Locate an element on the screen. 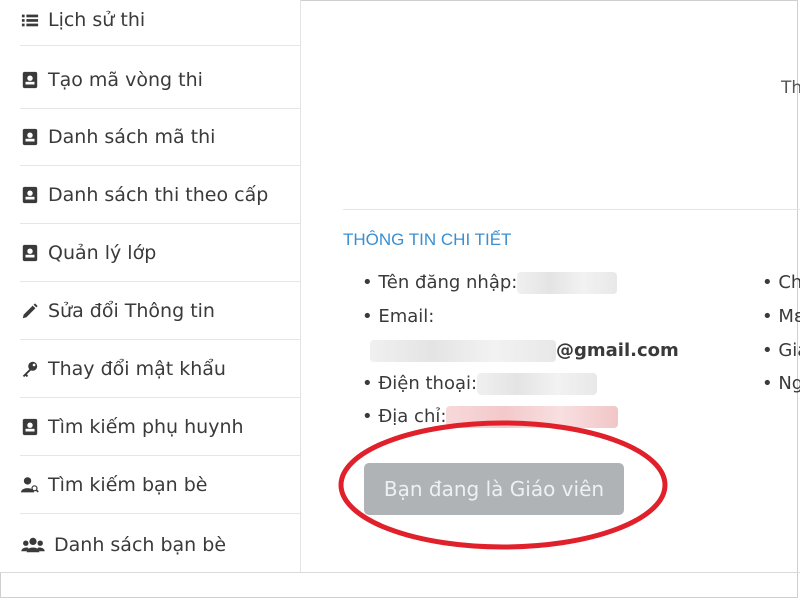  sidebar-item-label: Sửa đổi Thông tin is located at coordinates (131, 311).